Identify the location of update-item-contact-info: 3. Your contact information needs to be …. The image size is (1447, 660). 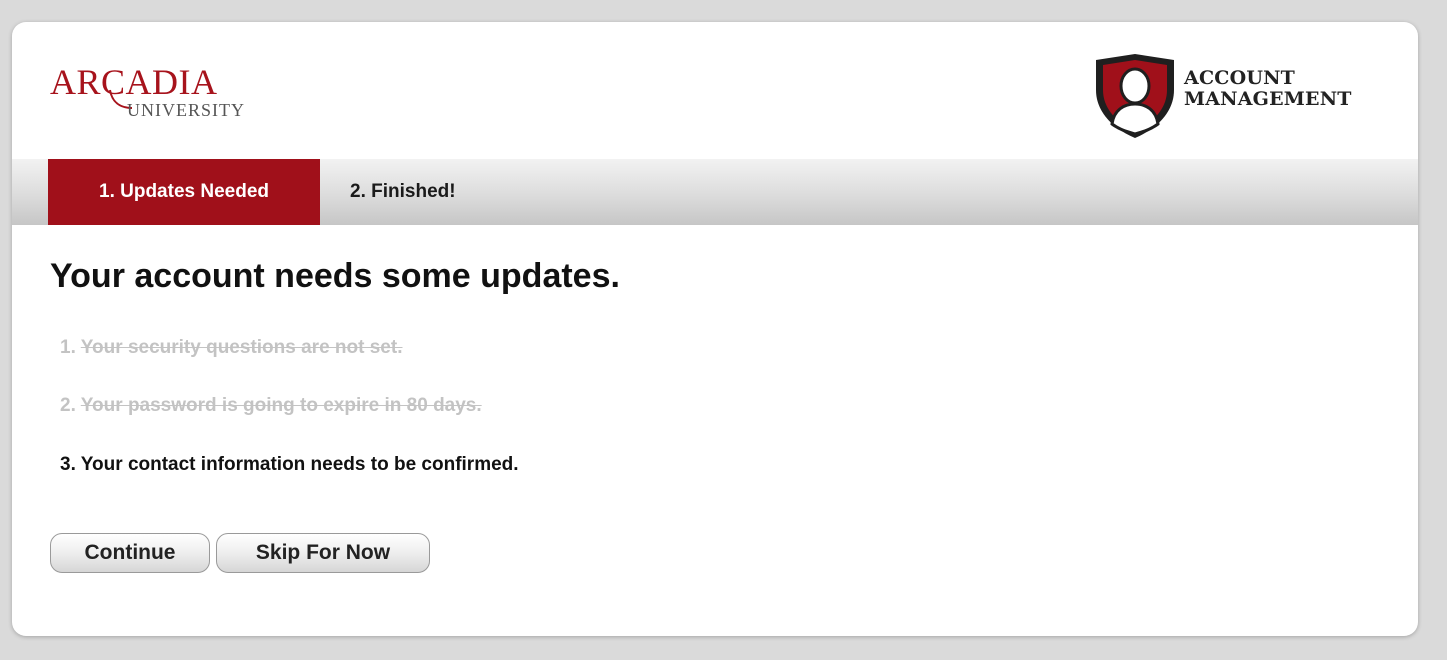
(289, 465).